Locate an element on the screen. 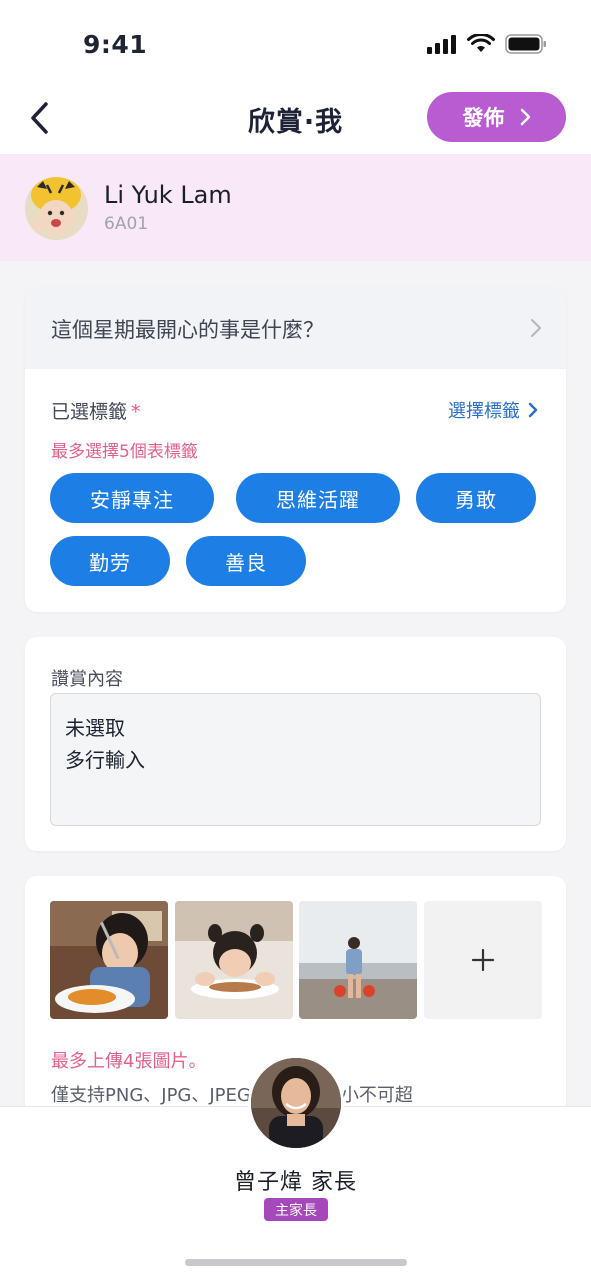 The image size is (591, 1280). status-bar: 9:41 is located at coordinates (295, 44).